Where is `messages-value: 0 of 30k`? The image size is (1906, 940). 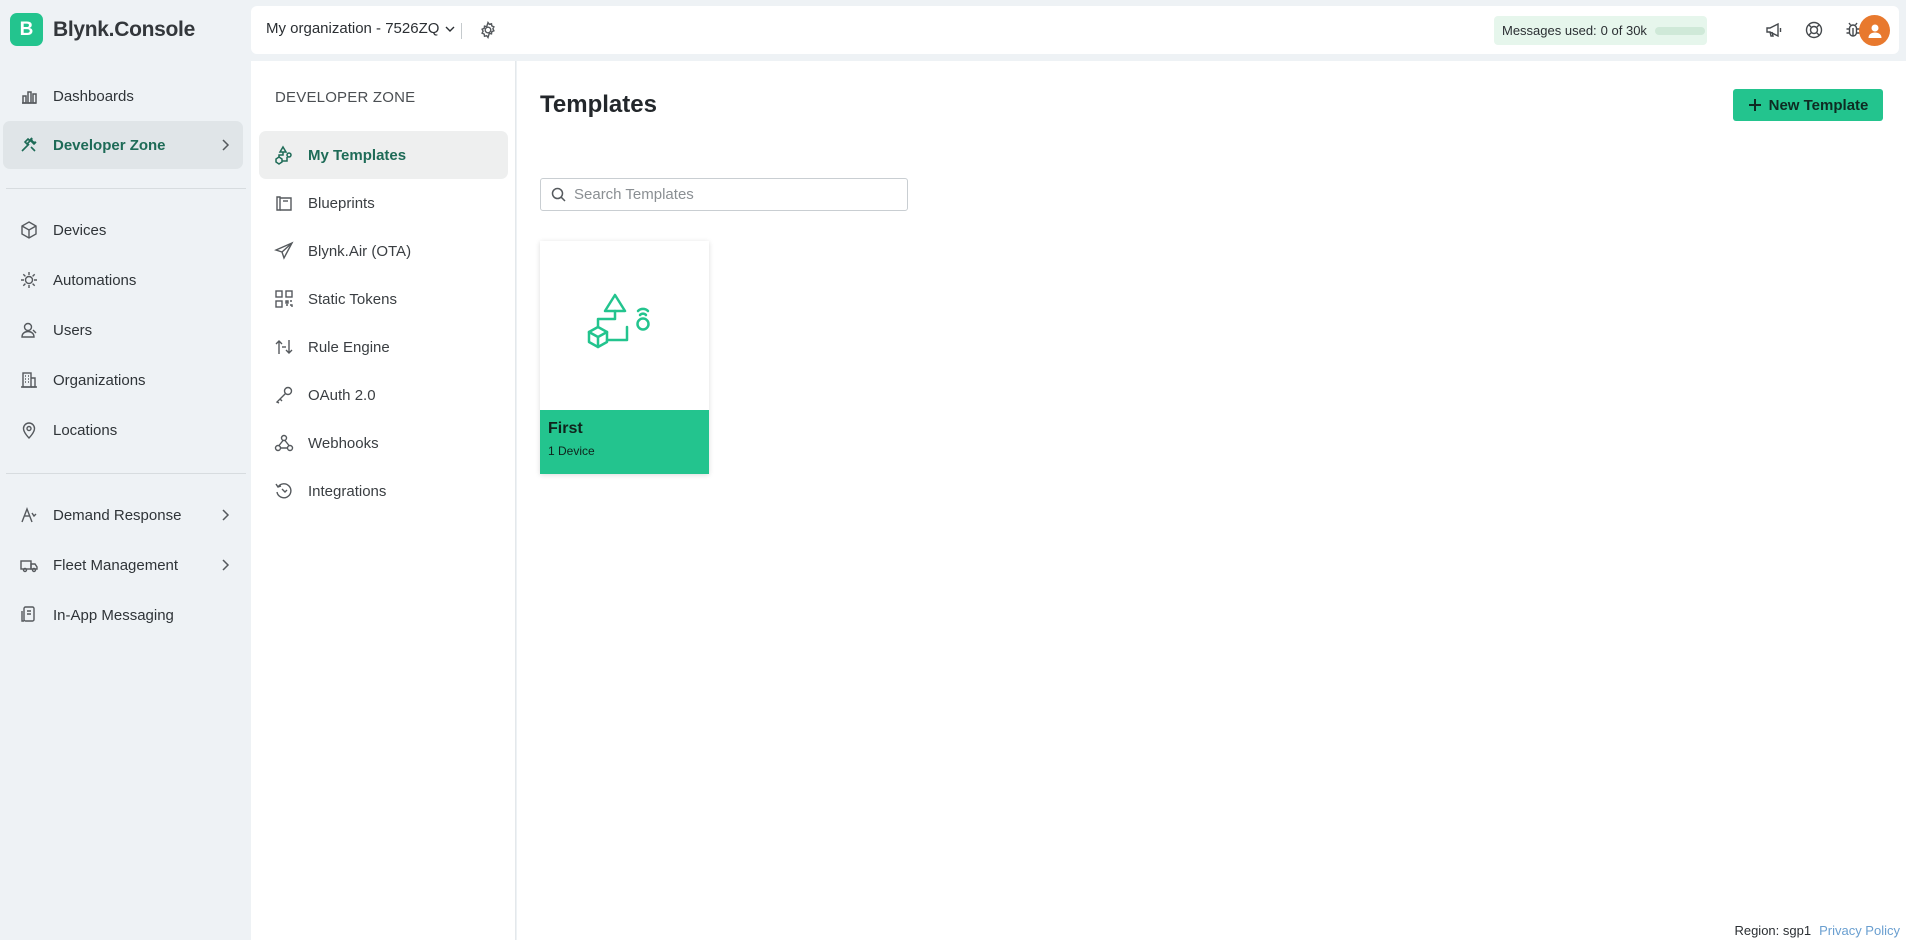
messages-value: 0 of 30k is located at coordinates (1623, 30).